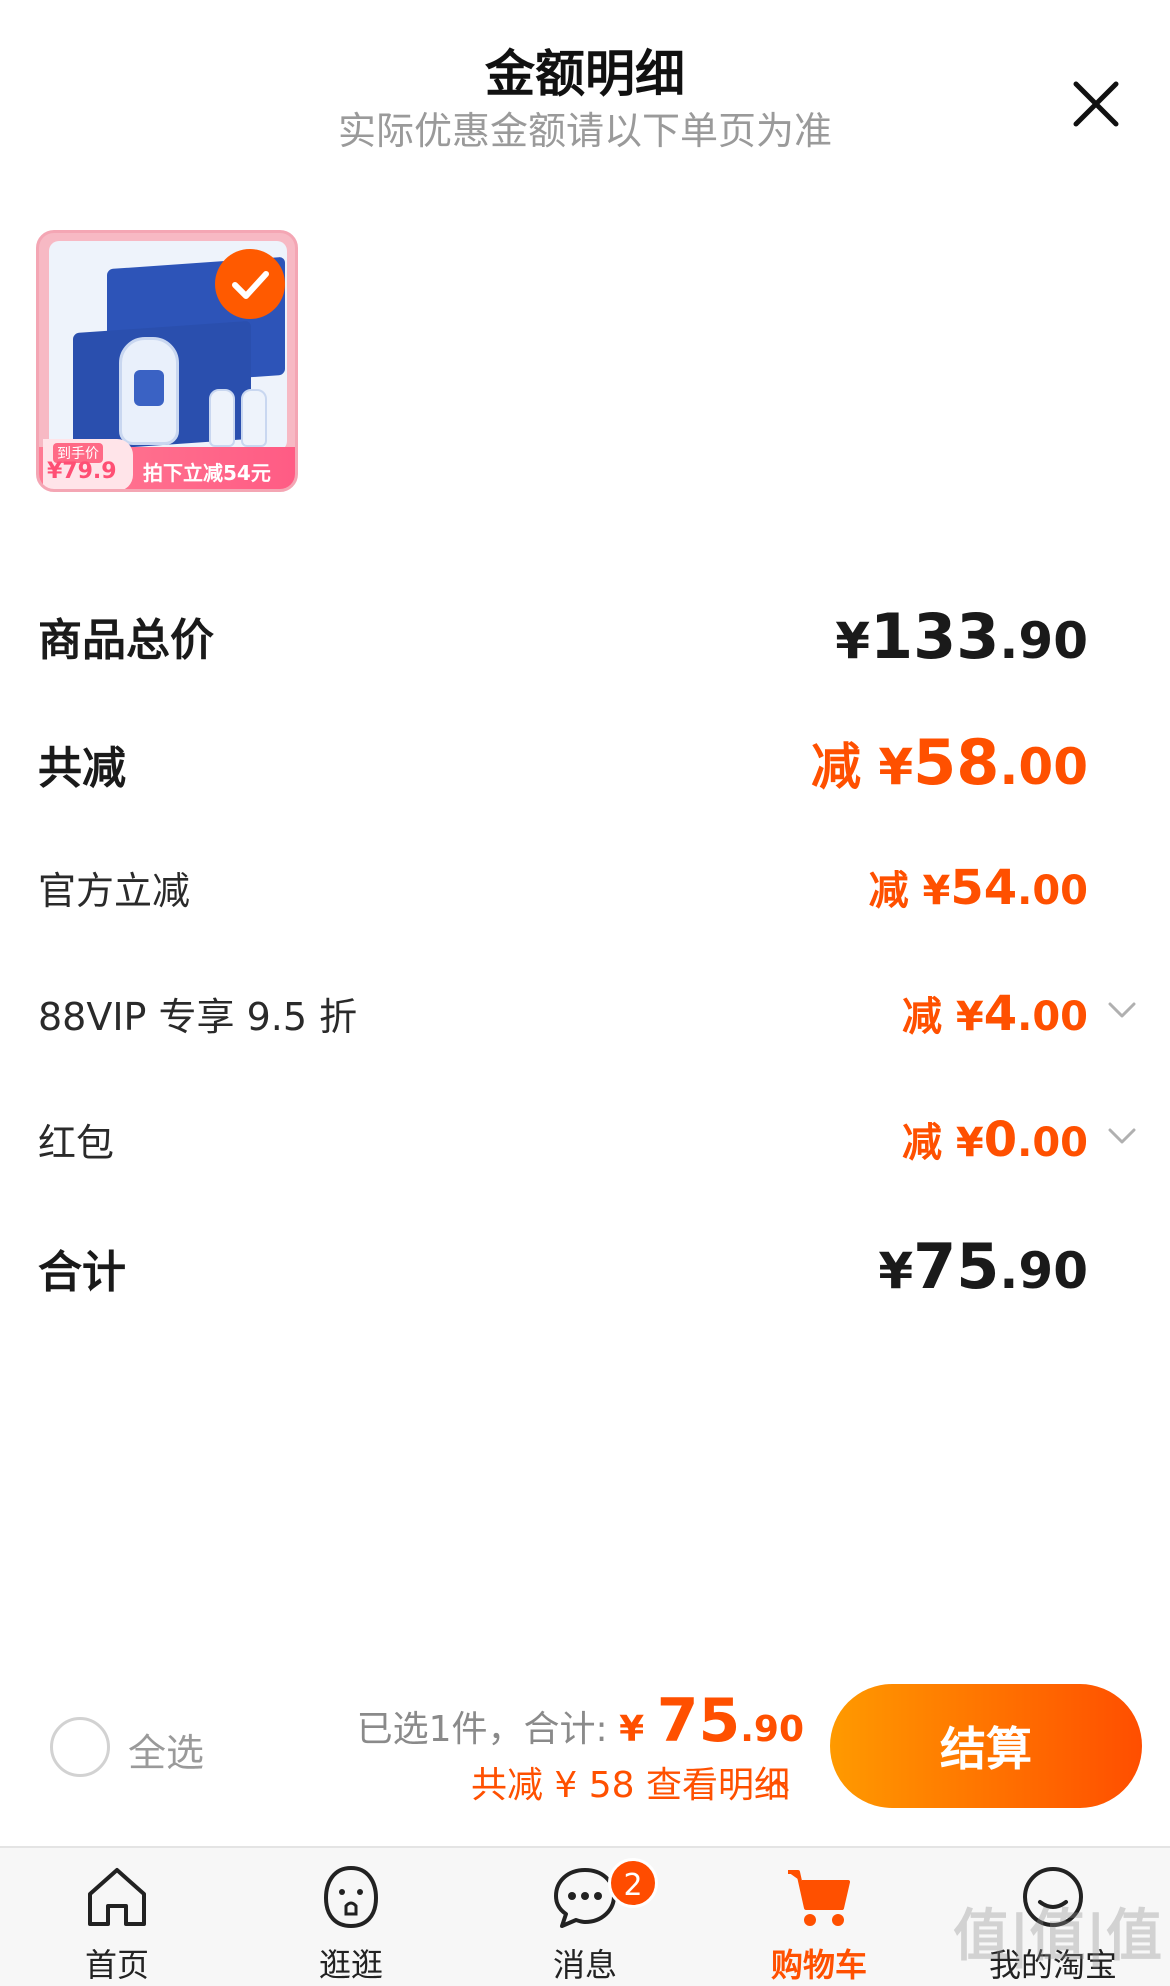 The image size is (1170, 1986). I want to click on row-total-discount: 共减 减 ¥58.00, so click(585, 762).